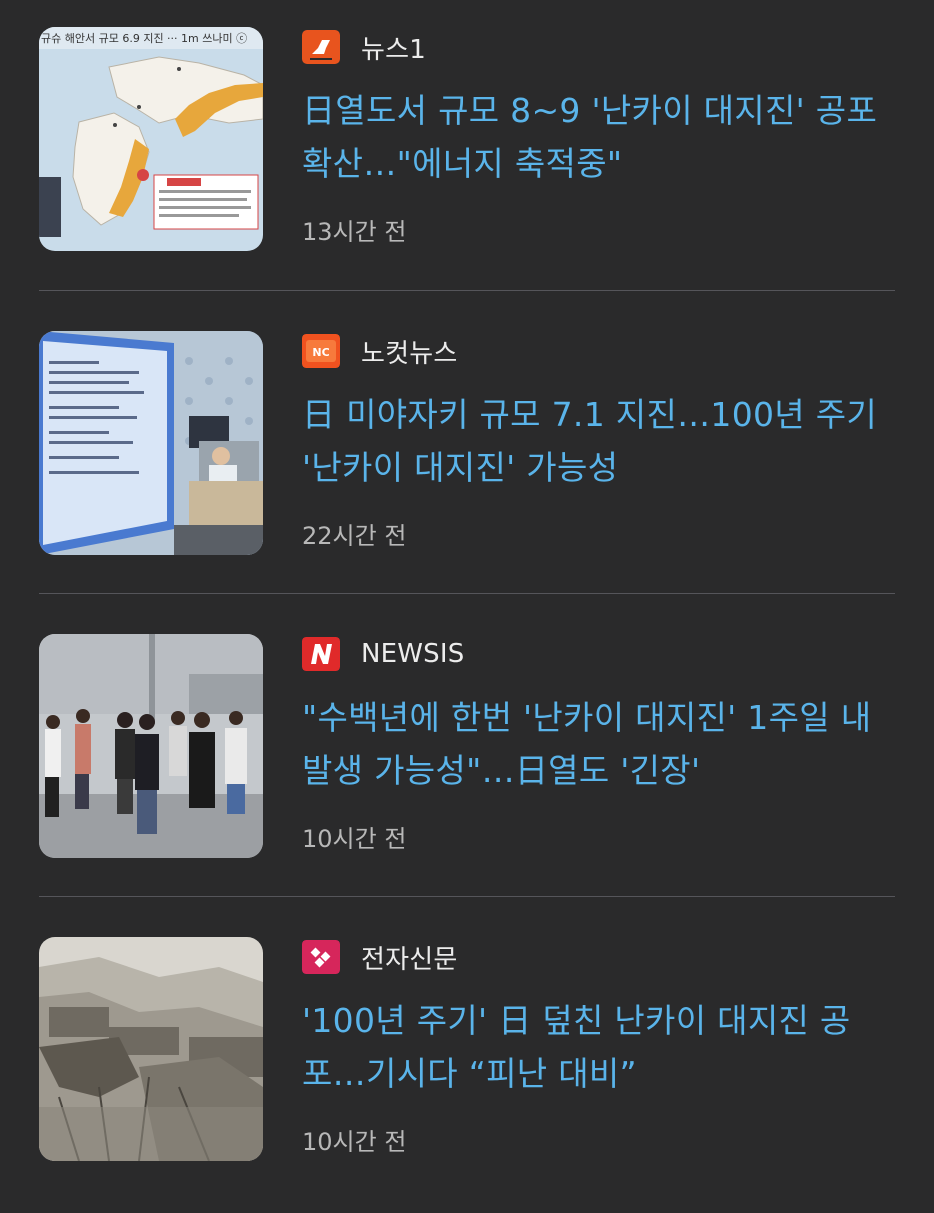 Image resolution: width=934 pixels, height=1213 pixels. I want to click on article-time: 13시간 전, so click(354, 232).